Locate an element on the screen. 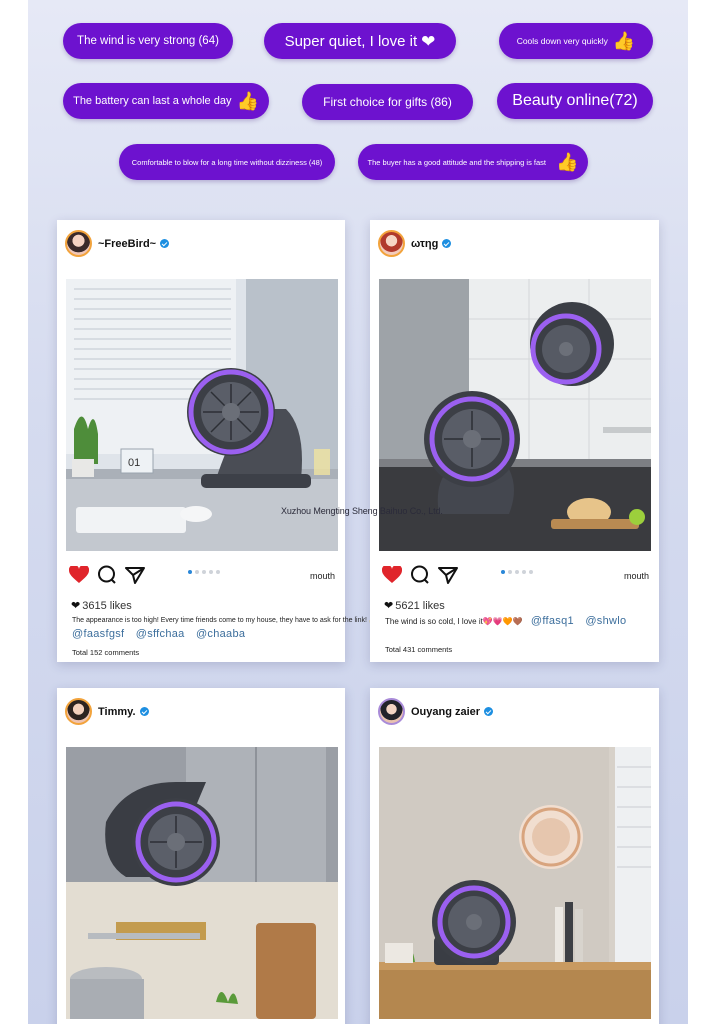 Image resolution: width=716 pixels, height=1024 pixels. post-header: Ouyang zaier is located at coordinates (436, 711).